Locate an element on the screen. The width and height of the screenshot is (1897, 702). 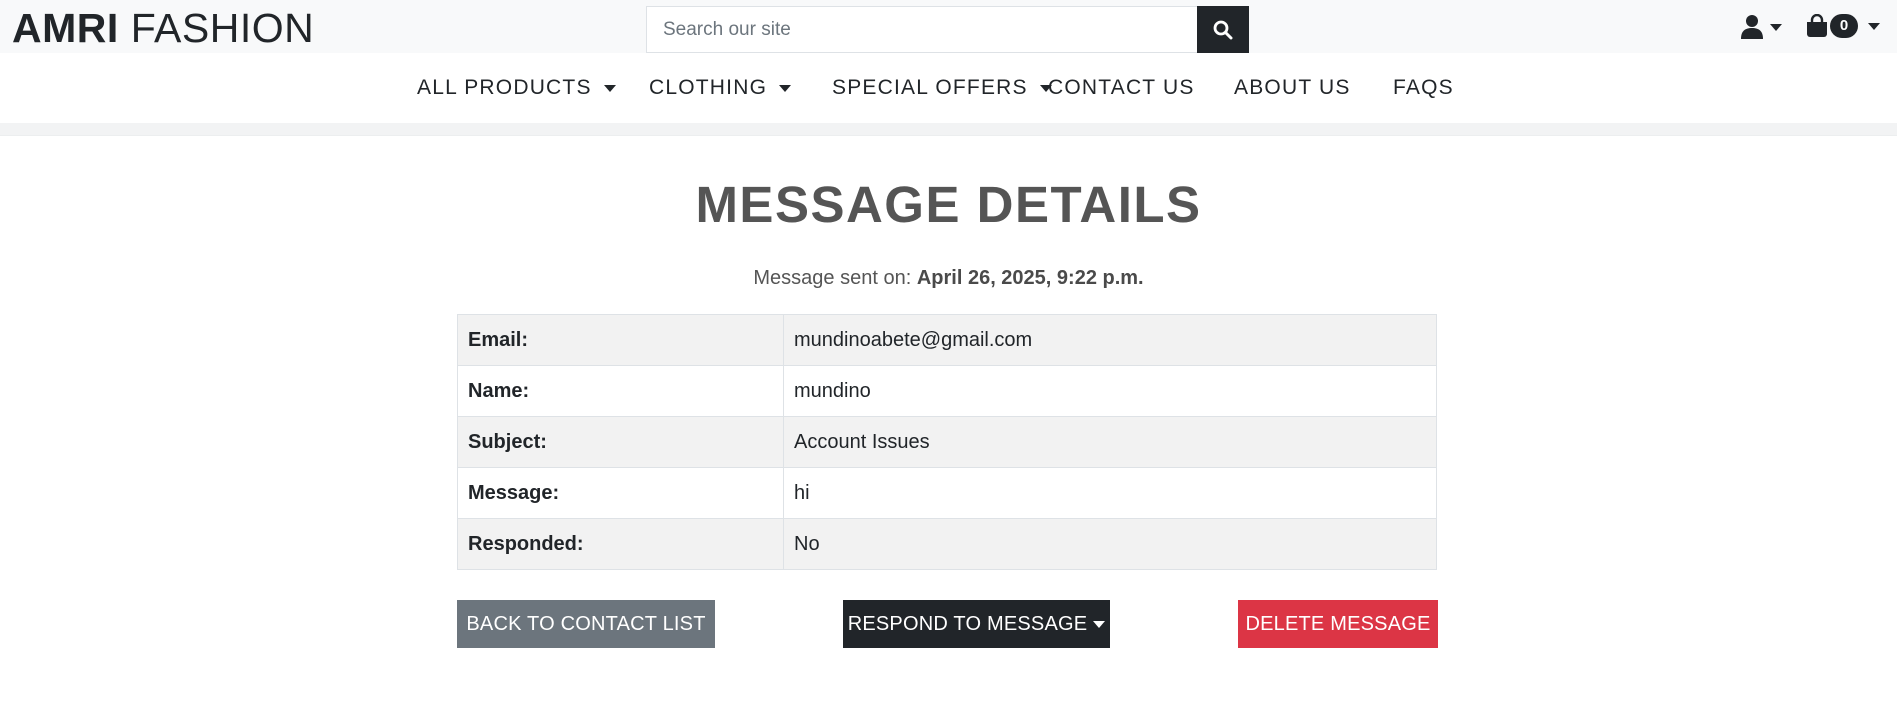
sent-timestamp: April 26, 2025, 9:22 p.m. is located at coordinates (1030, 278).